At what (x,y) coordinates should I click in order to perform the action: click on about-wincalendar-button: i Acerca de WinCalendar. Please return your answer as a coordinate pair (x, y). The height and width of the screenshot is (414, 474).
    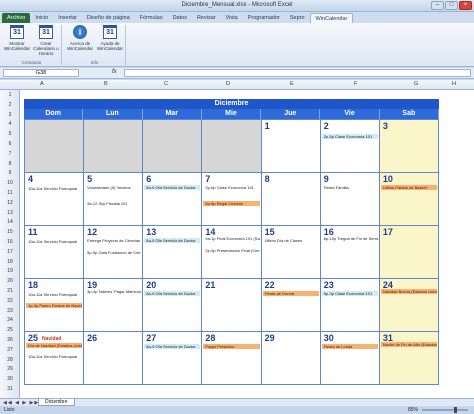
    Looking at the image, I should click on (80, 38).